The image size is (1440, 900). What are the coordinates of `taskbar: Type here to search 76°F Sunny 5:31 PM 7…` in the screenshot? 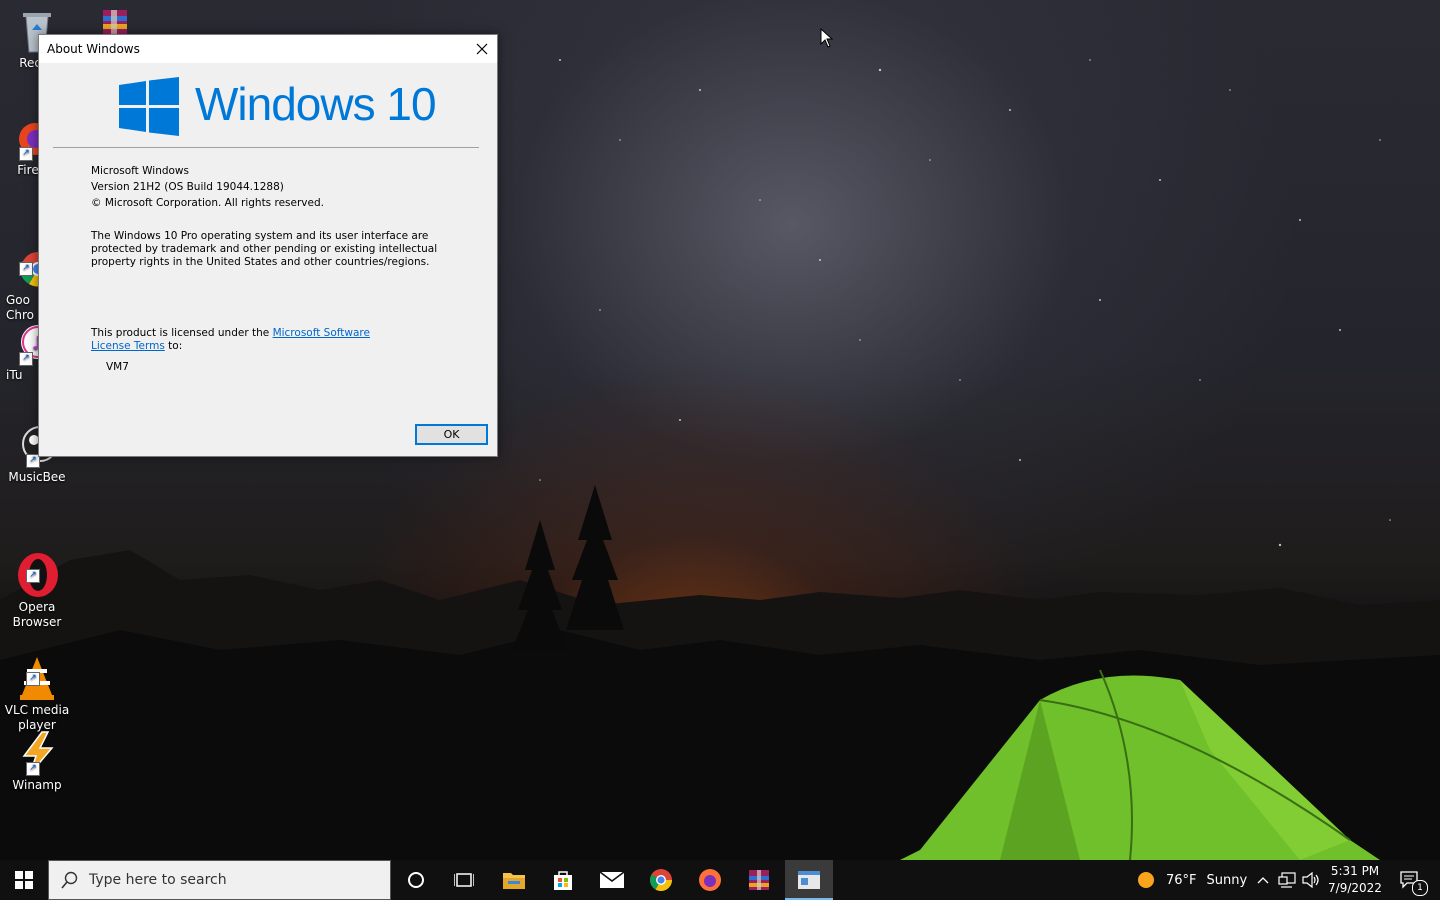 It's located at (720, 880).